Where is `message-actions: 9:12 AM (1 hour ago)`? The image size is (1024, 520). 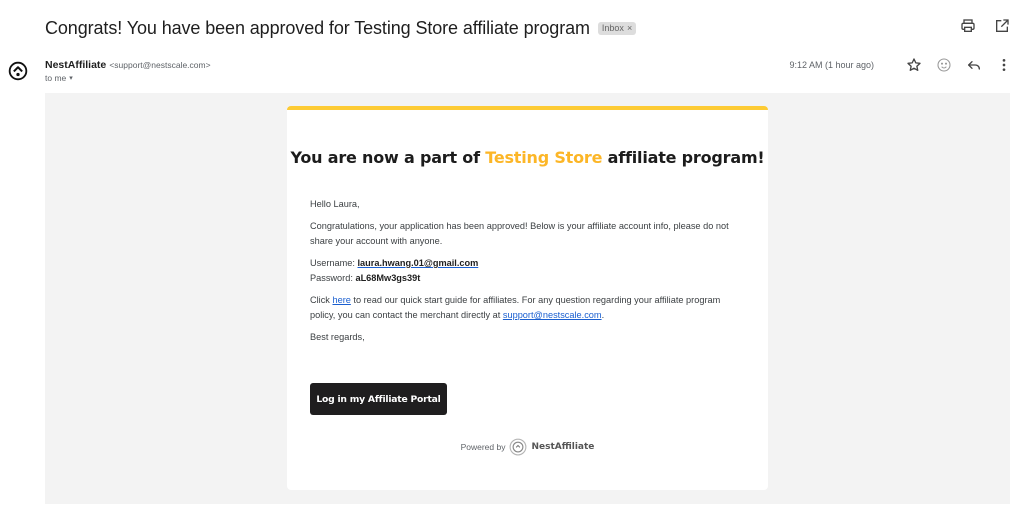 message-actions: 9:12 AM (1 hour ago) is located at coordinates (900, 65).